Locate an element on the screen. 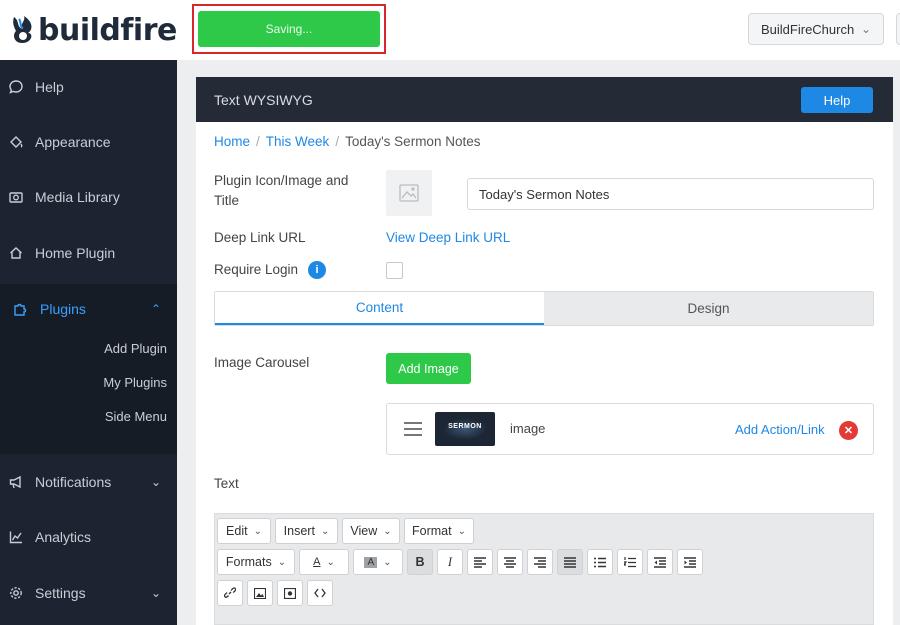 This screenshot has width=900, height=625. add-image-button: Add Image is located at coordinates (428, 368).